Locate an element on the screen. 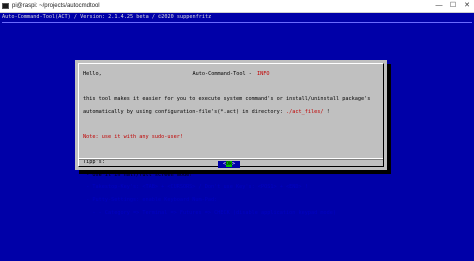  close-button: ✕ is located at coordinates (467, 6).